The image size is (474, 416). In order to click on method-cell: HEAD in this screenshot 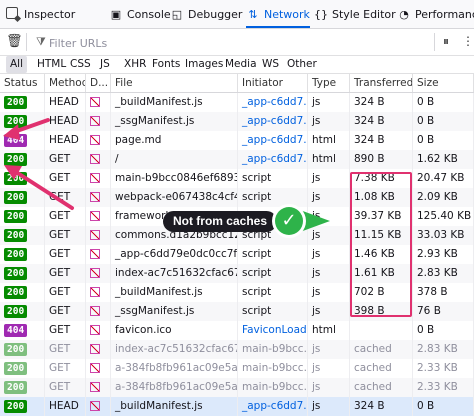, I will do `click(65, 406)`.